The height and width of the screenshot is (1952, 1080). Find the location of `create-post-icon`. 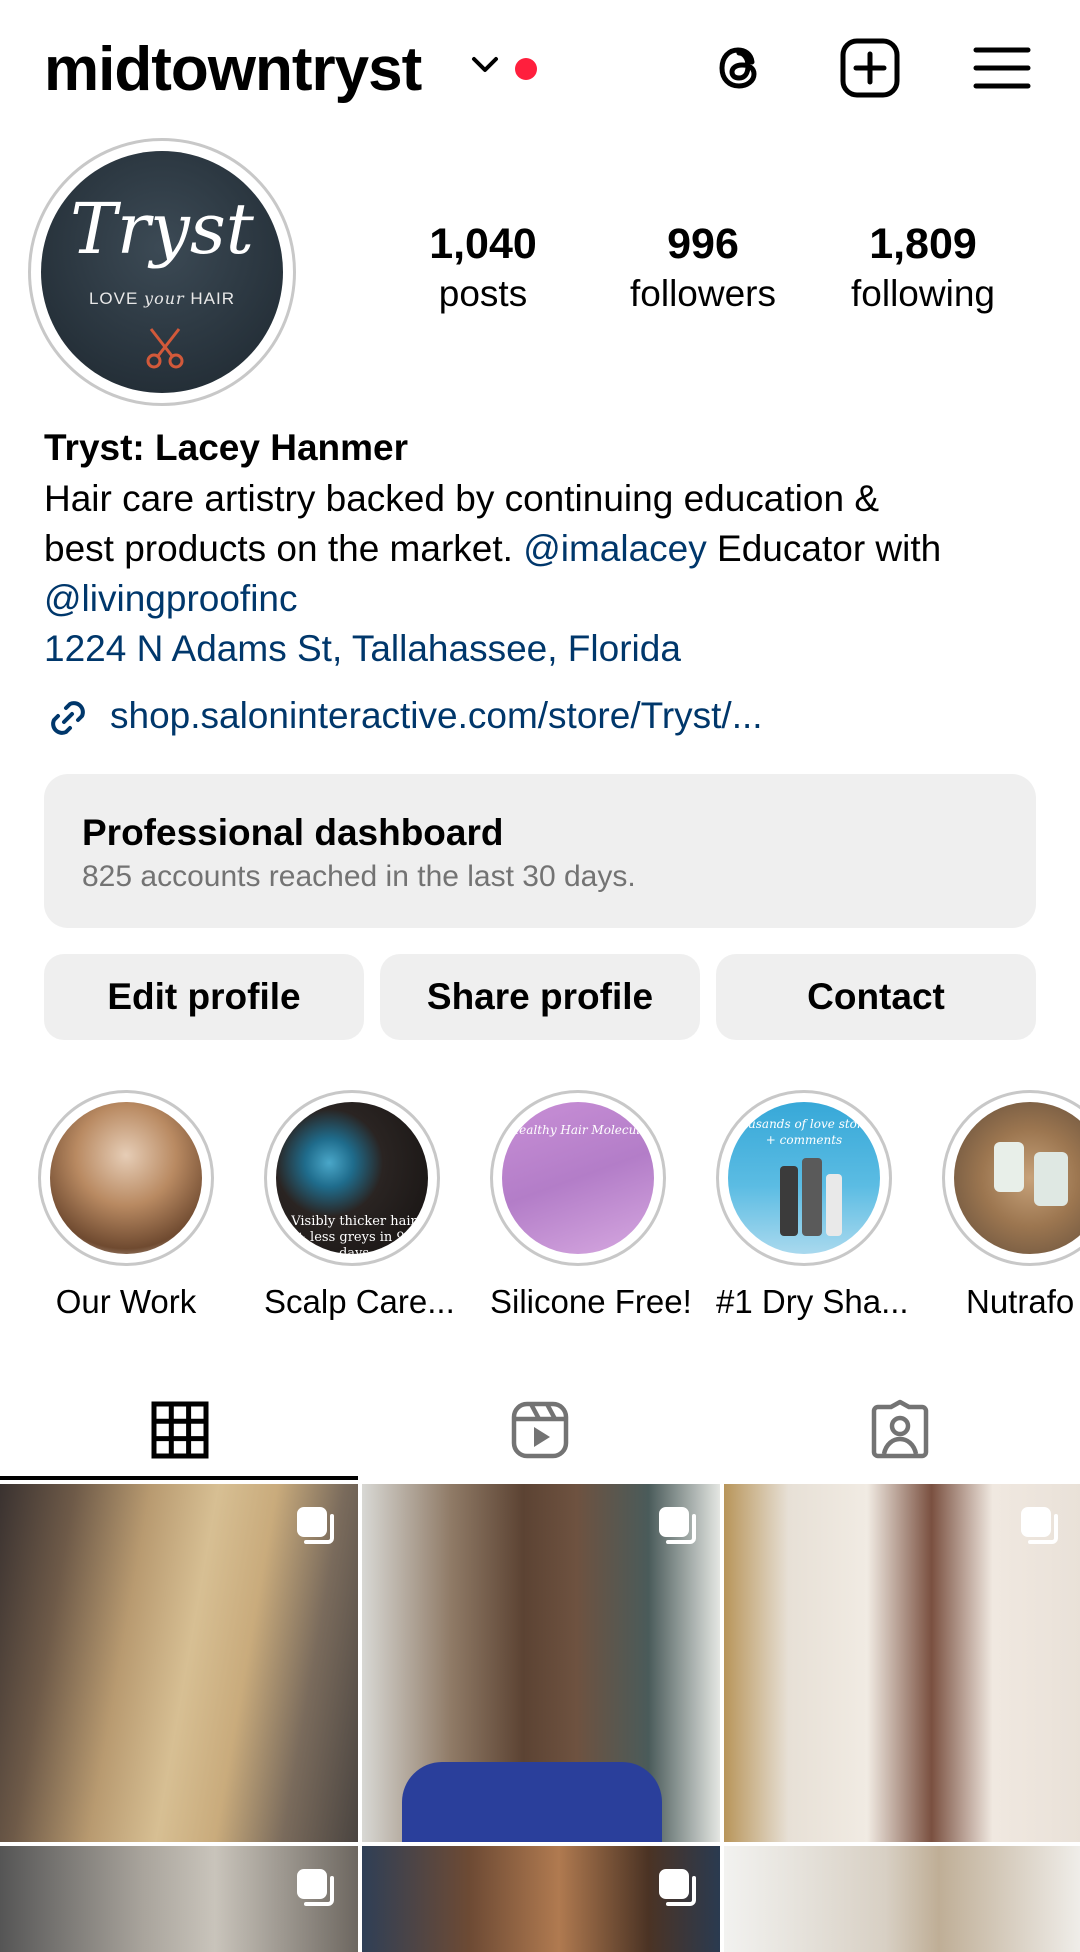

create-post-icon is located at coordinates (870, 68).